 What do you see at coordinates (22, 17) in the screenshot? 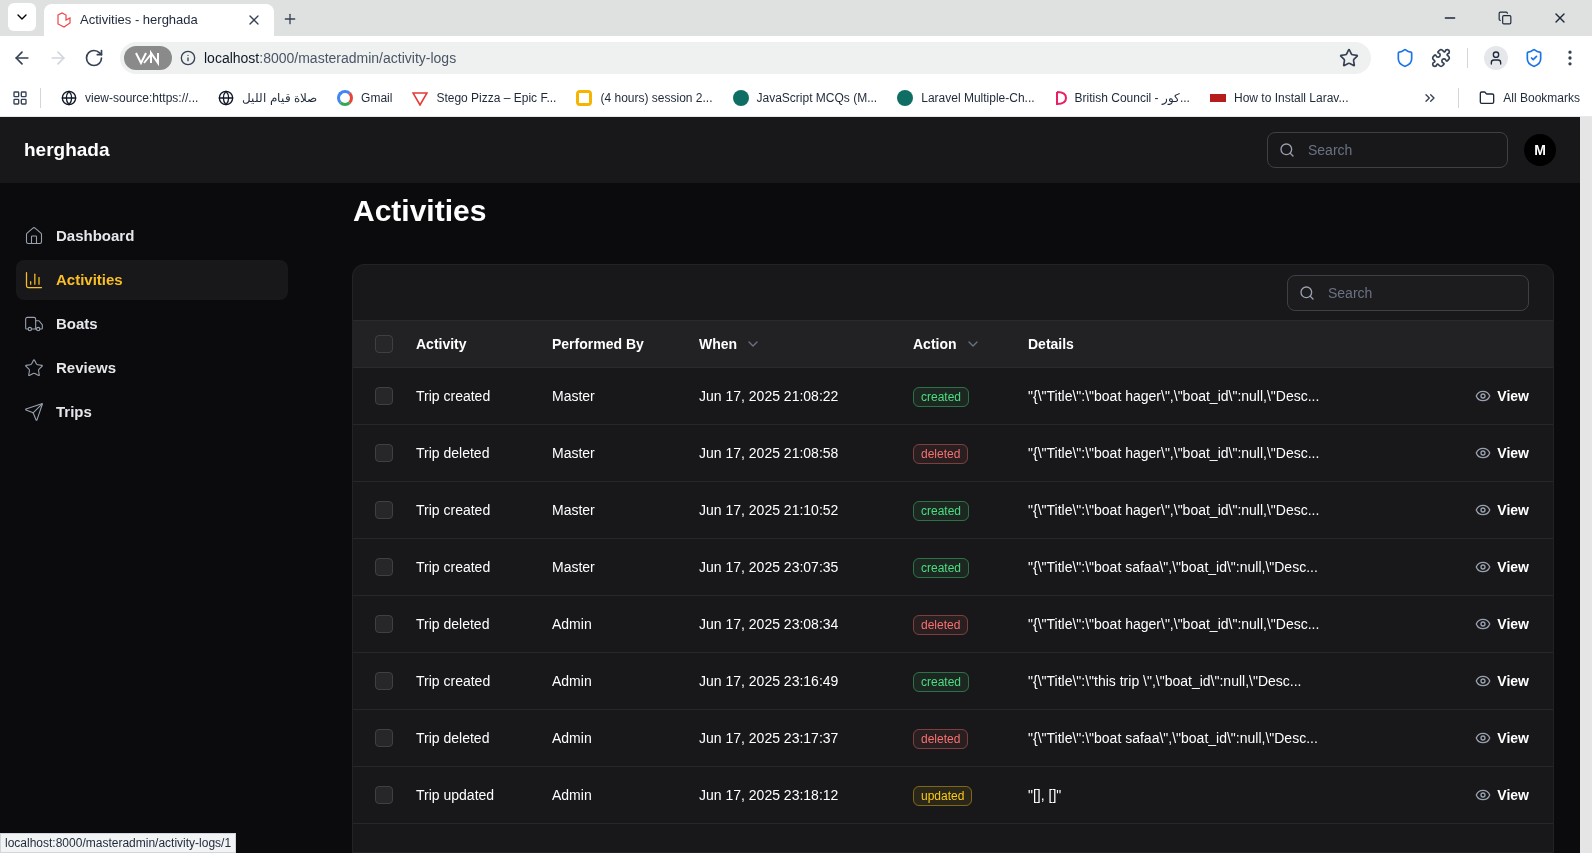
I see `tab-list-button` at bounding box center [22, 17].